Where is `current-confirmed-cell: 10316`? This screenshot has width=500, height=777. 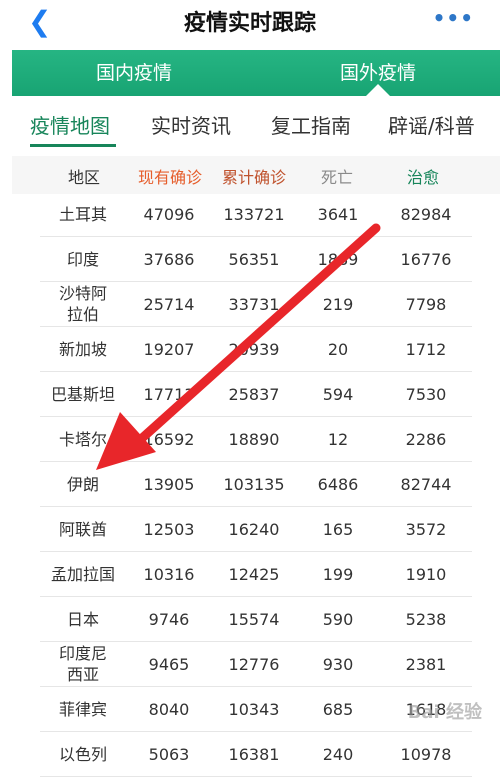 current-confirmed-cell: 10316 is located at coordinates (169, 574).